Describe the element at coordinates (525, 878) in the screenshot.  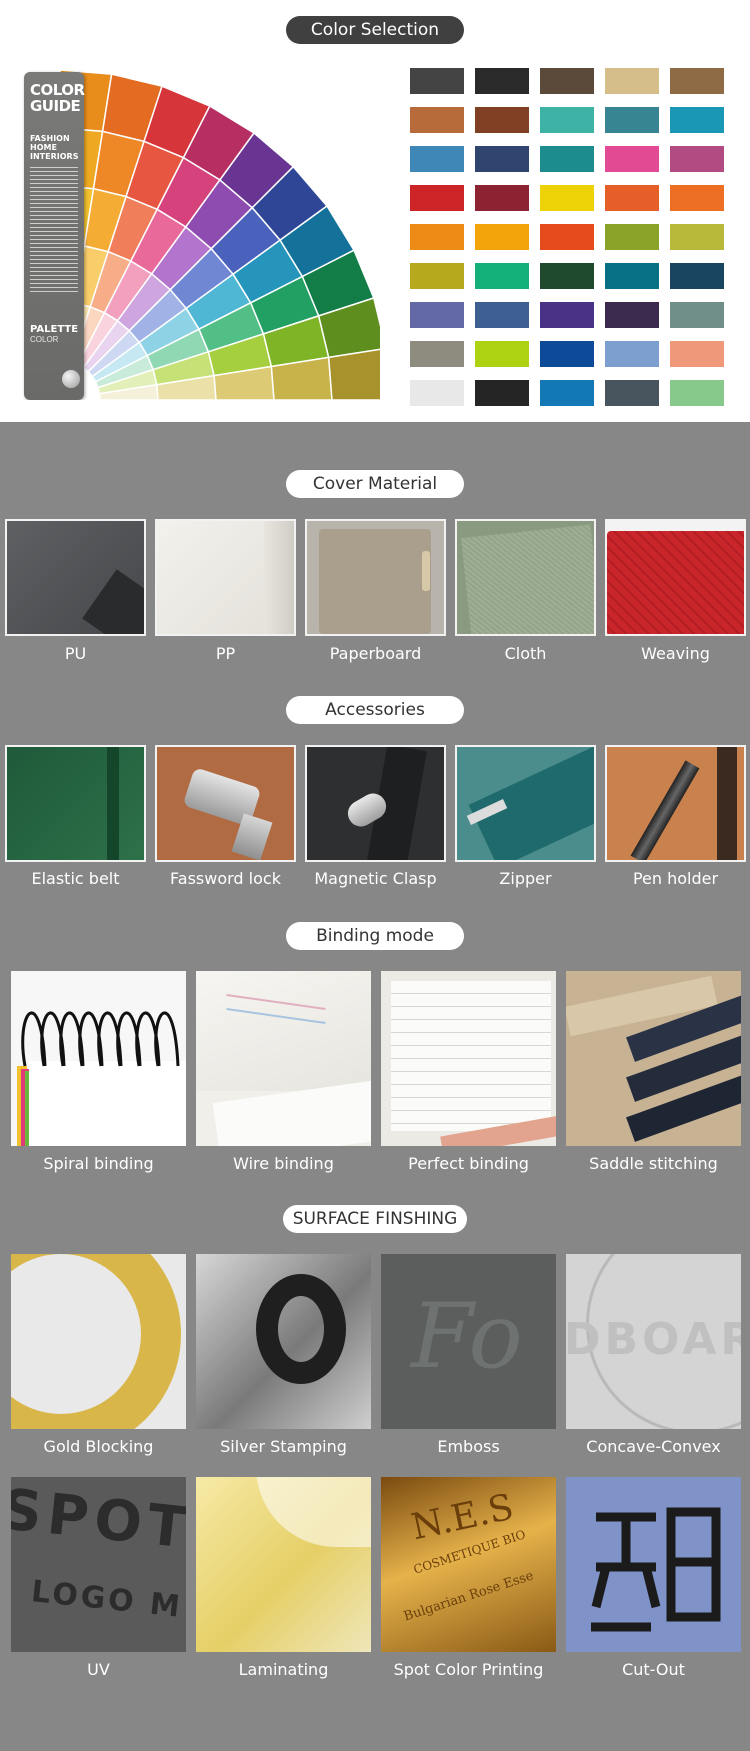
I see `accessory-label-zipper: Zipper` at that location.